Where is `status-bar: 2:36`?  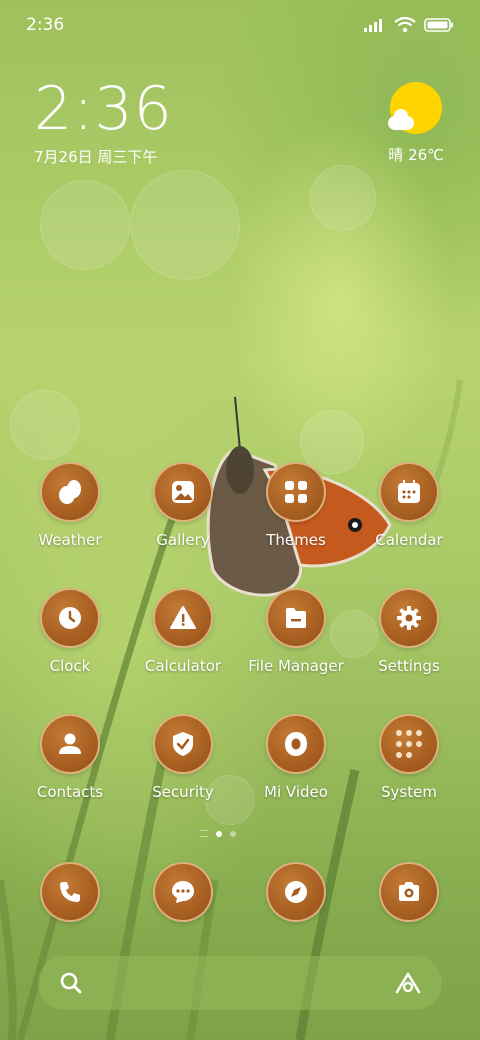 status-bar: 2:36 is located at coordinates (240, 25).